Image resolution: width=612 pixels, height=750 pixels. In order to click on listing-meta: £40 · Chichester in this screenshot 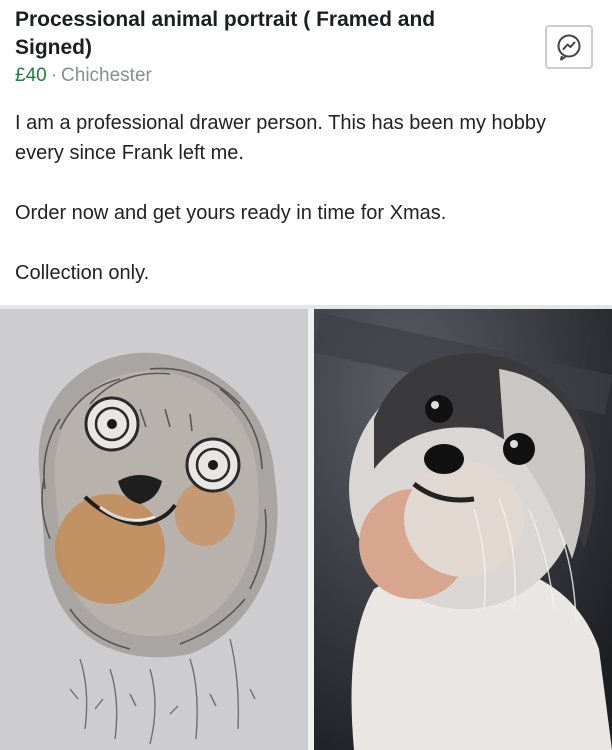, I will do `click(83, 76)`.